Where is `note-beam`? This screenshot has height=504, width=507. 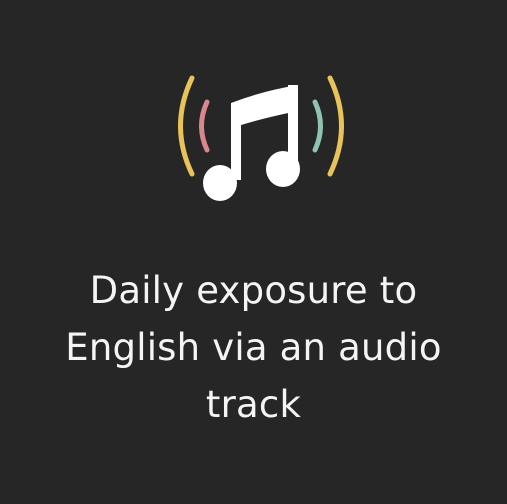 note-beam is located at coordinates (264, 105).